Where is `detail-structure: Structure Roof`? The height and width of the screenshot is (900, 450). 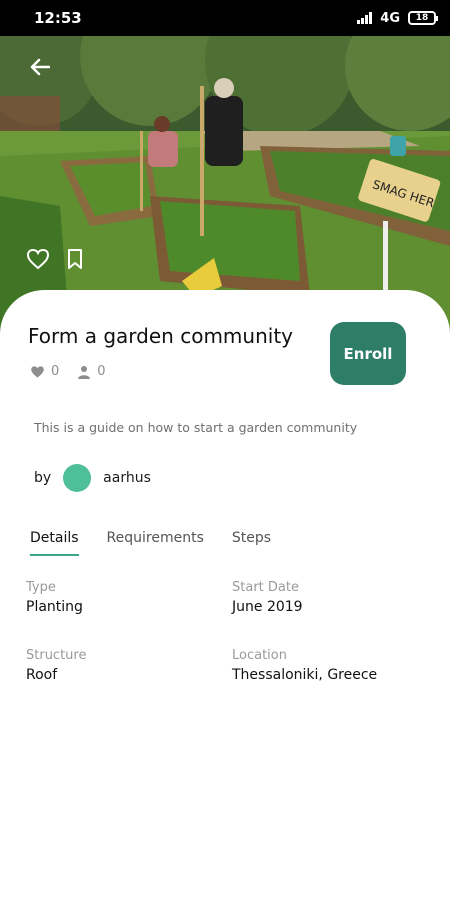 detail-structure: Structure Roof is located at coordinates (56, 665).